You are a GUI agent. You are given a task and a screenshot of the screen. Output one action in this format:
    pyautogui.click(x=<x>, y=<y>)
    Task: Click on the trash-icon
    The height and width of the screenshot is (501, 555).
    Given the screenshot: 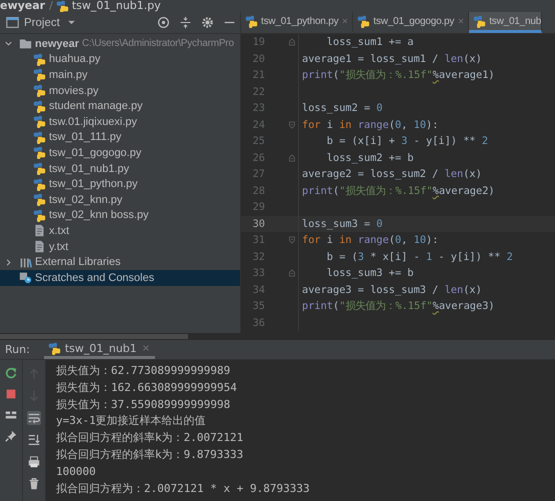 What is the action you would take?
    pyautogui.click(x=34, y=484)
    